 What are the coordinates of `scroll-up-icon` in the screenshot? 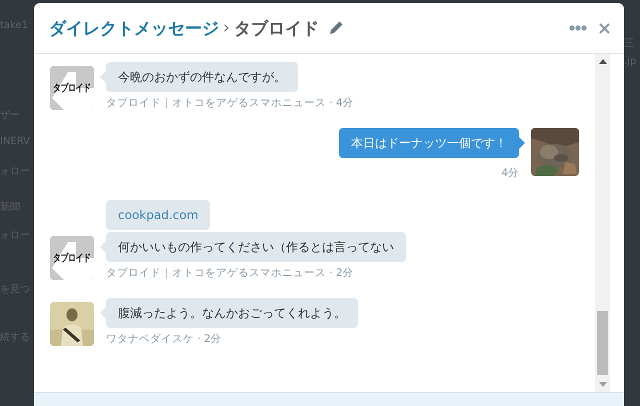 It's located at (602, 61).